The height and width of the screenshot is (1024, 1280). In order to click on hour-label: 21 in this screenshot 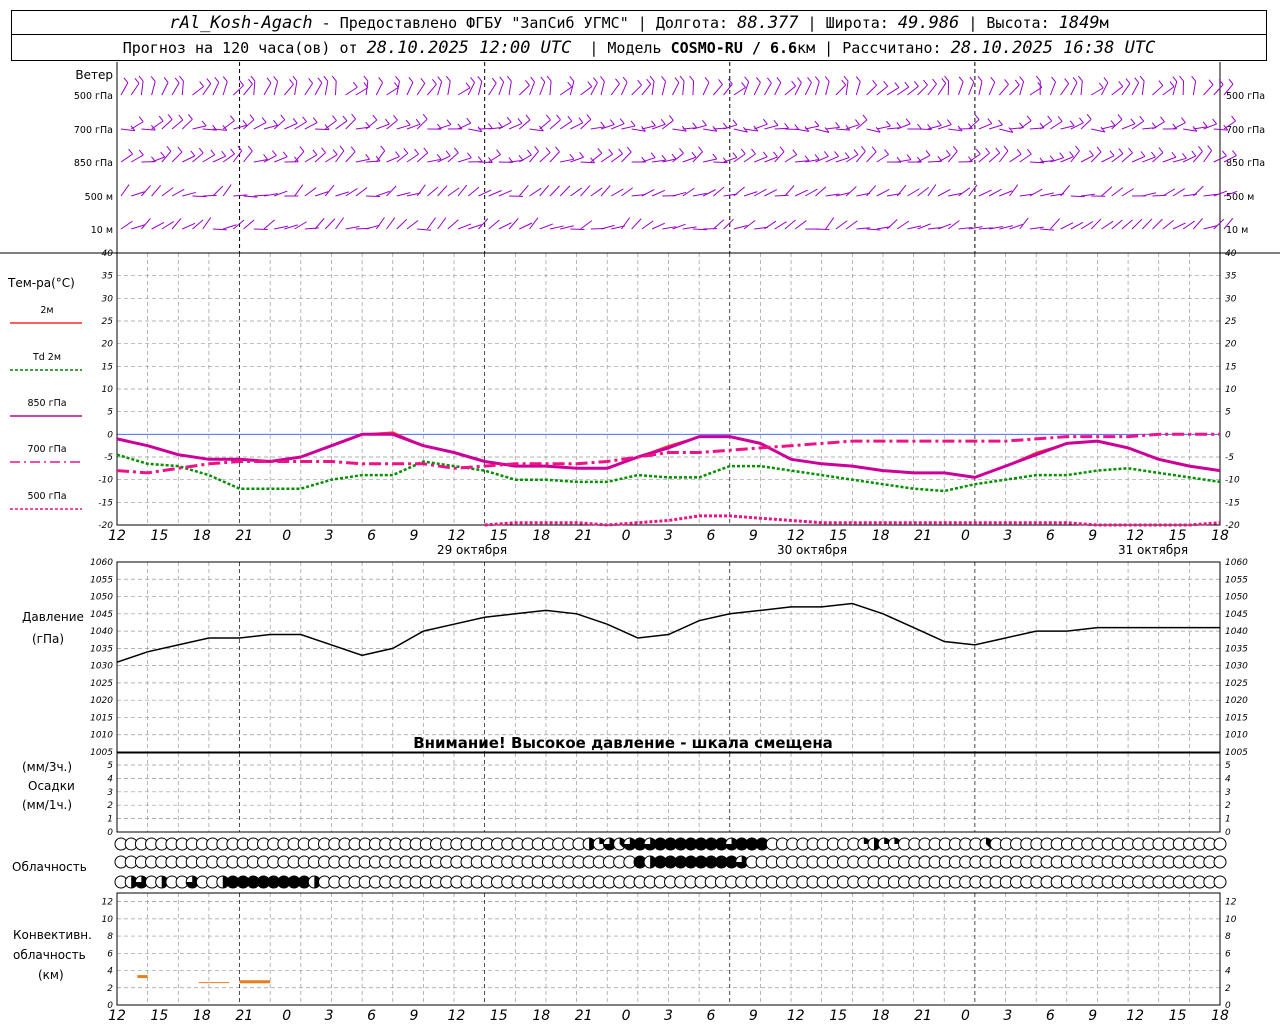, I will do `click(584, 536)`.